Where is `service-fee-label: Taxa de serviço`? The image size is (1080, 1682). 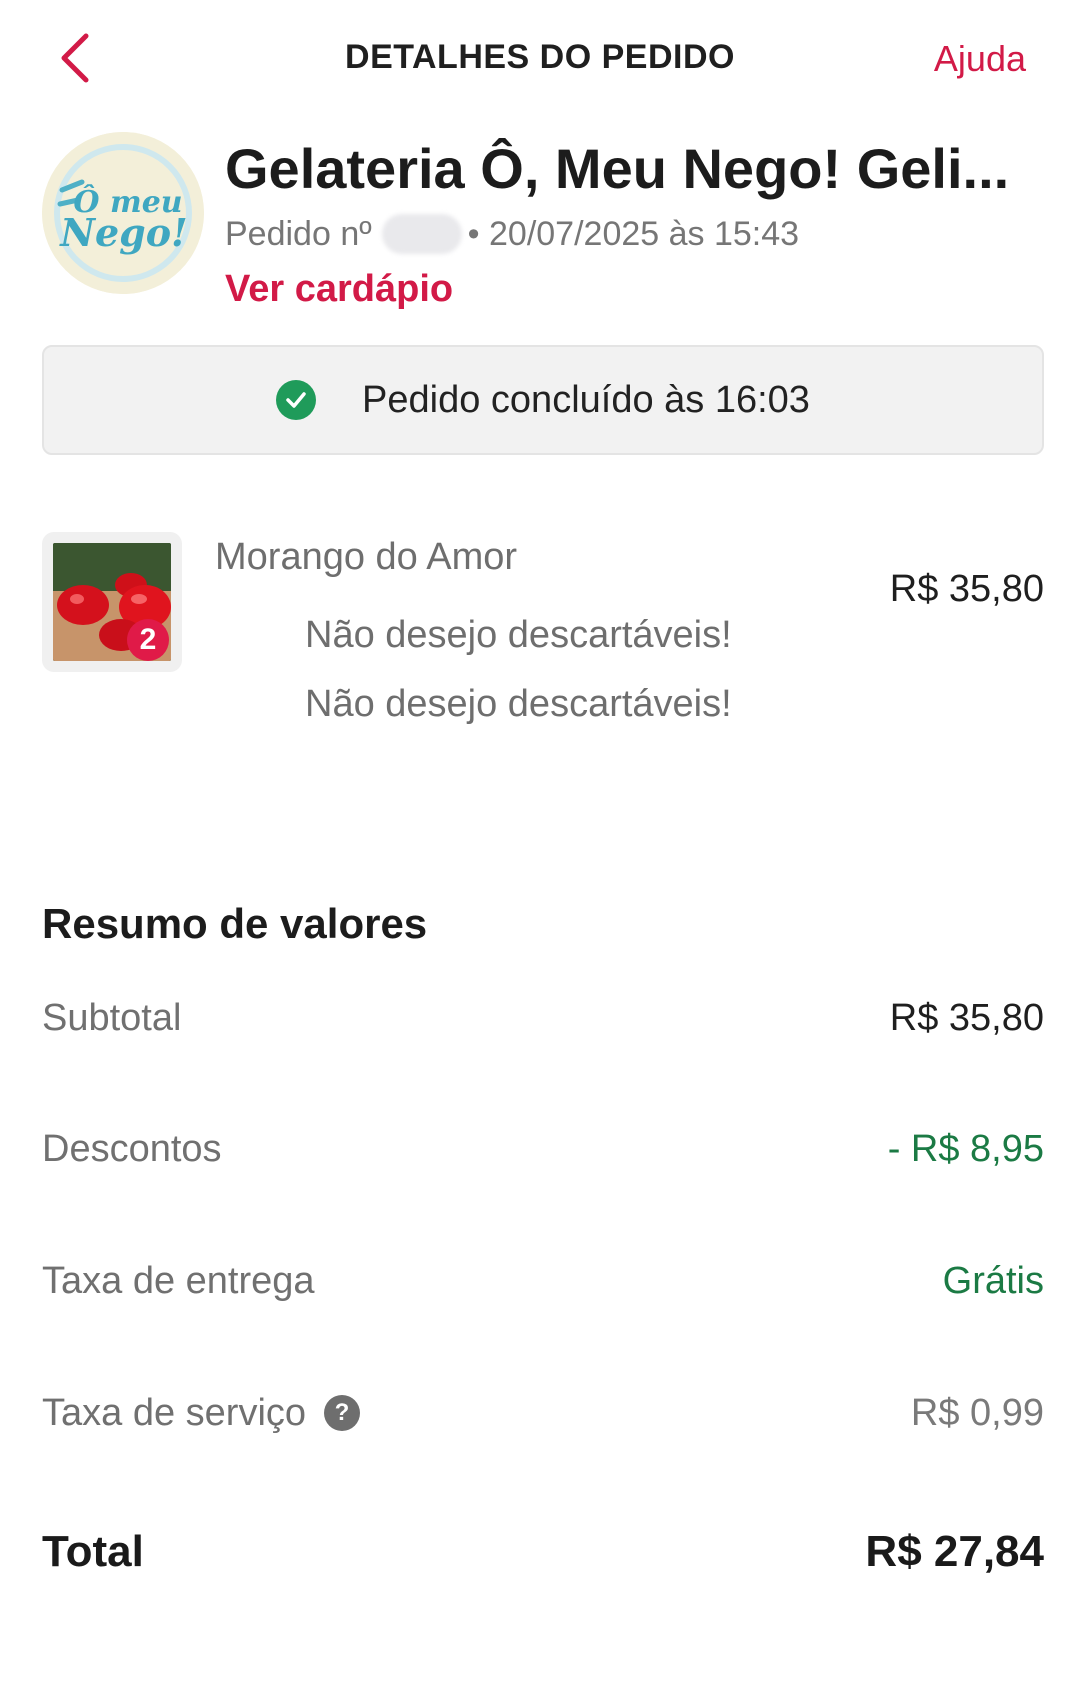
service-fee-label: Taxa de serviço is located at coordinates (174, 1412).